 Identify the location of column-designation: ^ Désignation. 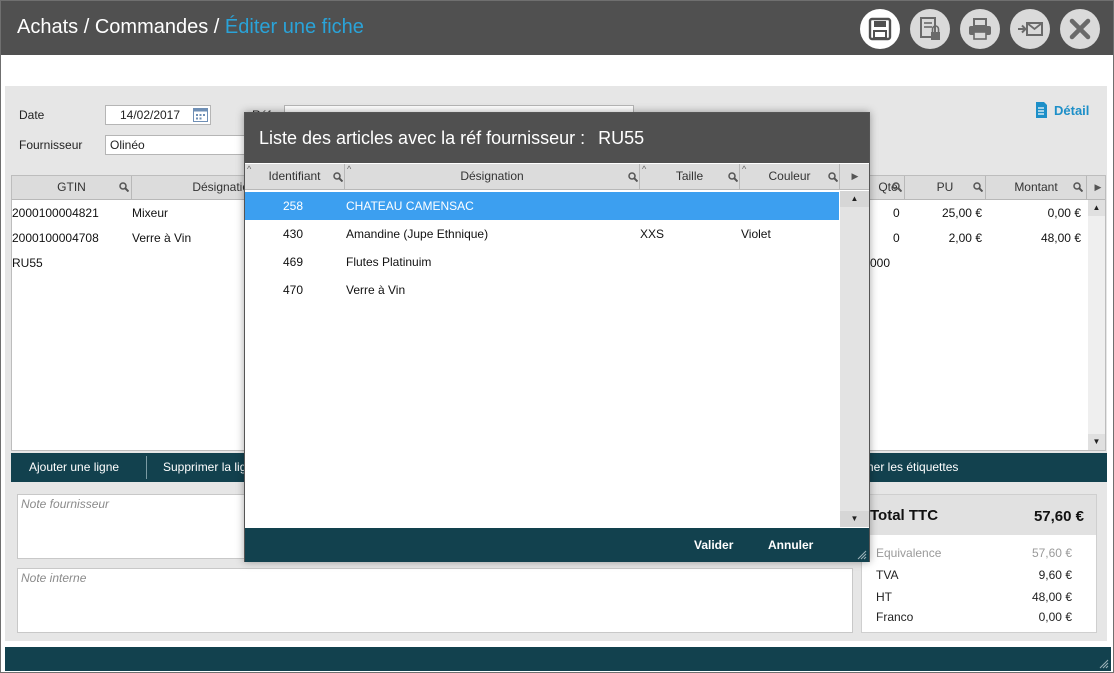
(492, 176).